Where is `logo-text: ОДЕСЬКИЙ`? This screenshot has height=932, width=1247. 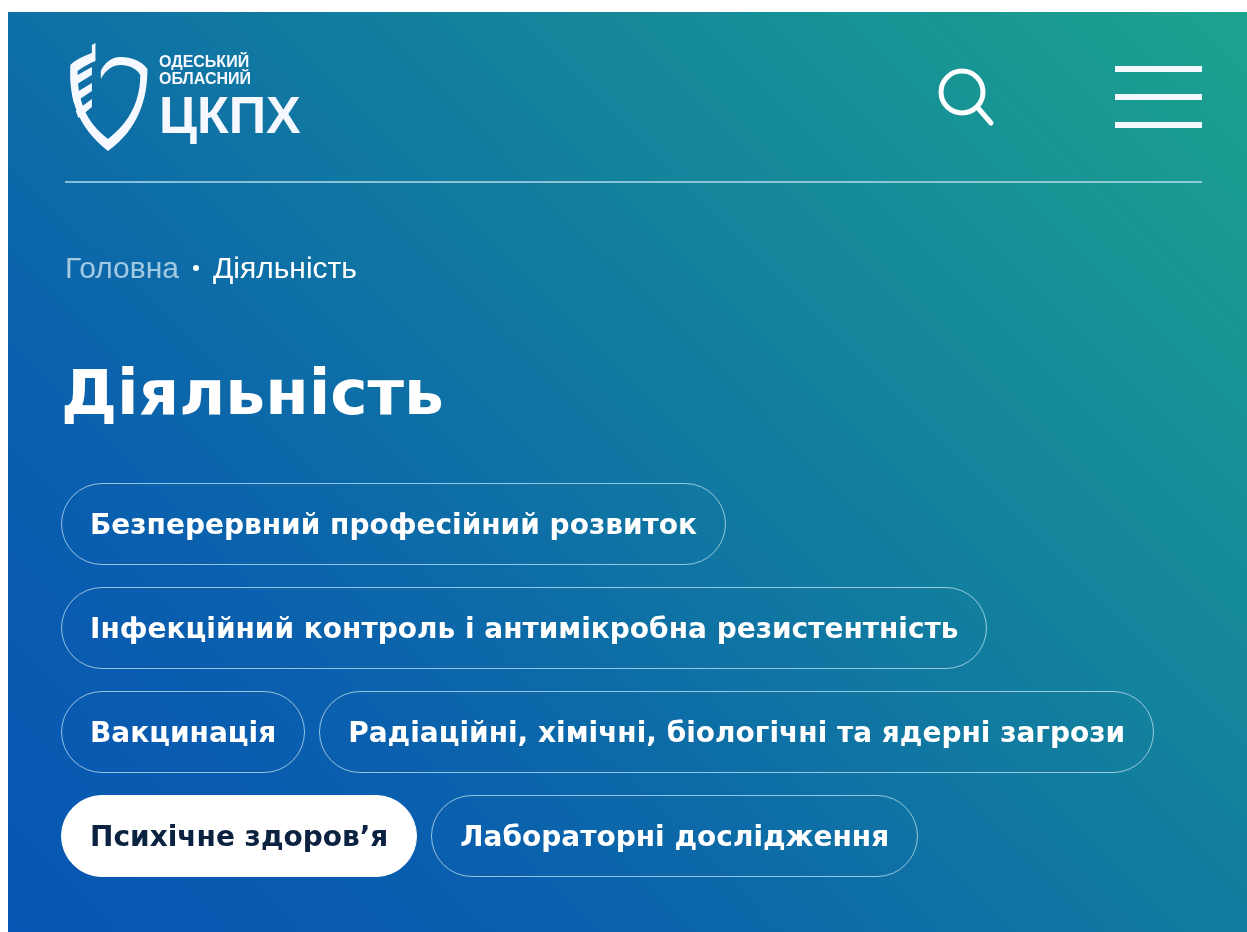 logo-text: ОДЕСЬКИЙ is located at coordinates (205, 61).